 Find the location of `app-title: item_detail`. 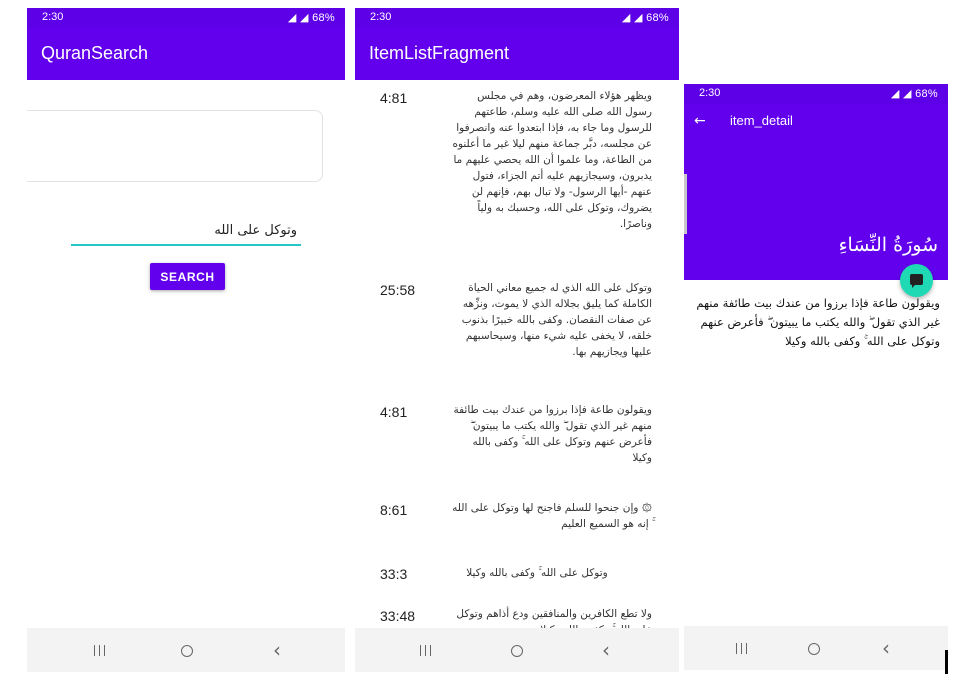

app-title: item_detail is located at coordinates (761, 120).